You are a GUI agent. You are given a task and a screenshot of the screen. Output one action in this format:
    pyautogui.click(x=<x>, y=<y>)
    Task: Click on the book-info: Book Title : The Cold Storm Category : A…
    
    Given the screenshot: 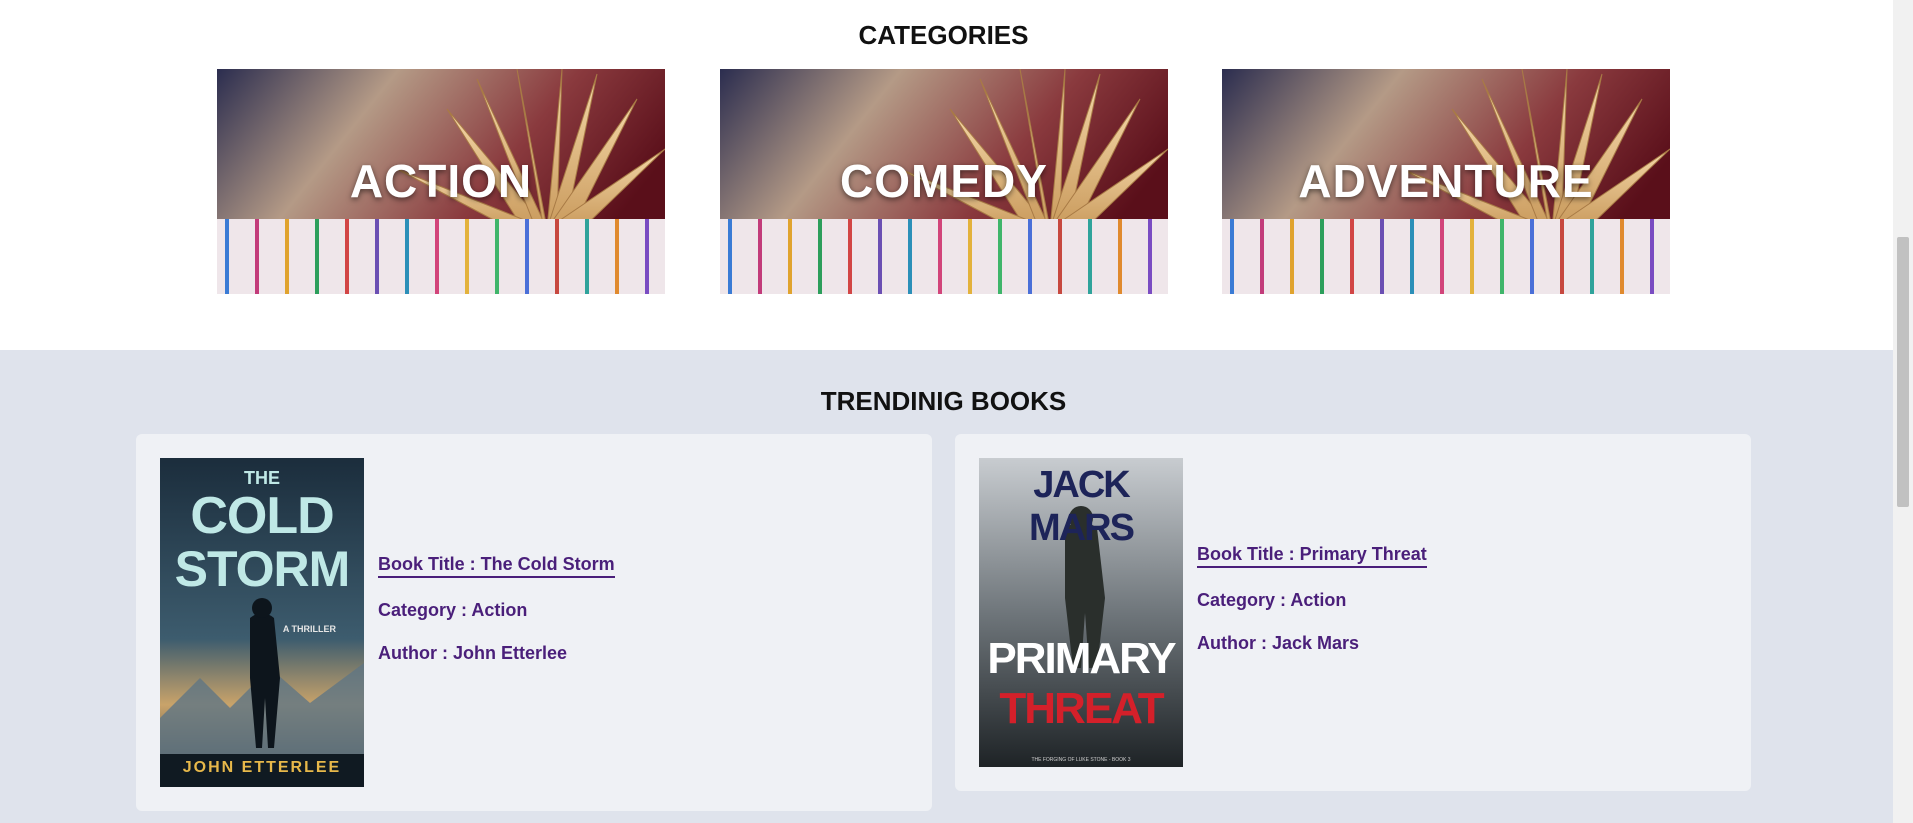 What is the action you would take?
    pyautogui.click(x=496, y=609)
    